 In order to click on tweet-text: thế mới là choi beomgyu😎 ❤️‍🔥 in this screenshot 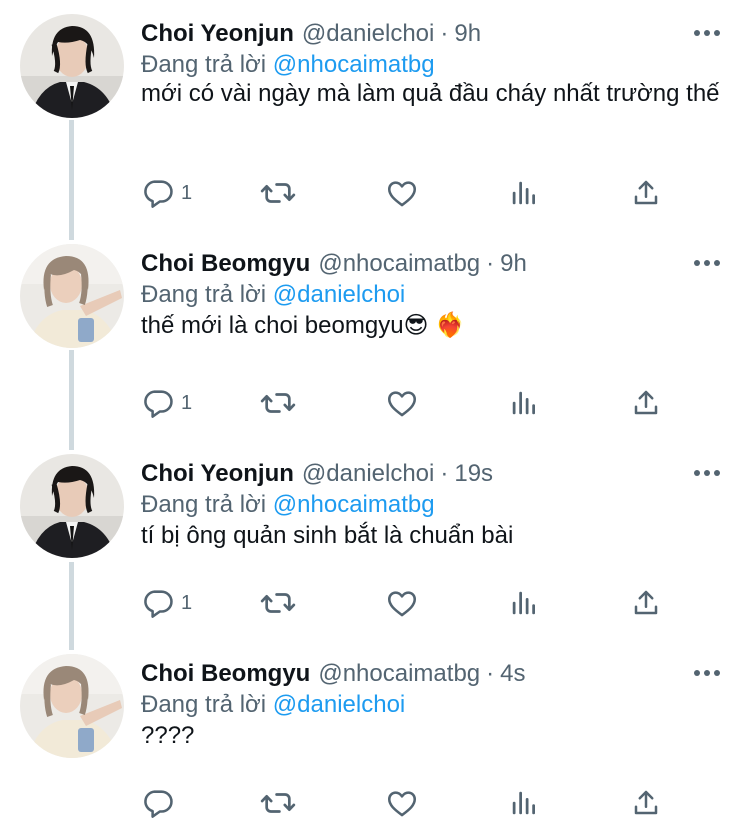, I will do `click(303, 325)`.